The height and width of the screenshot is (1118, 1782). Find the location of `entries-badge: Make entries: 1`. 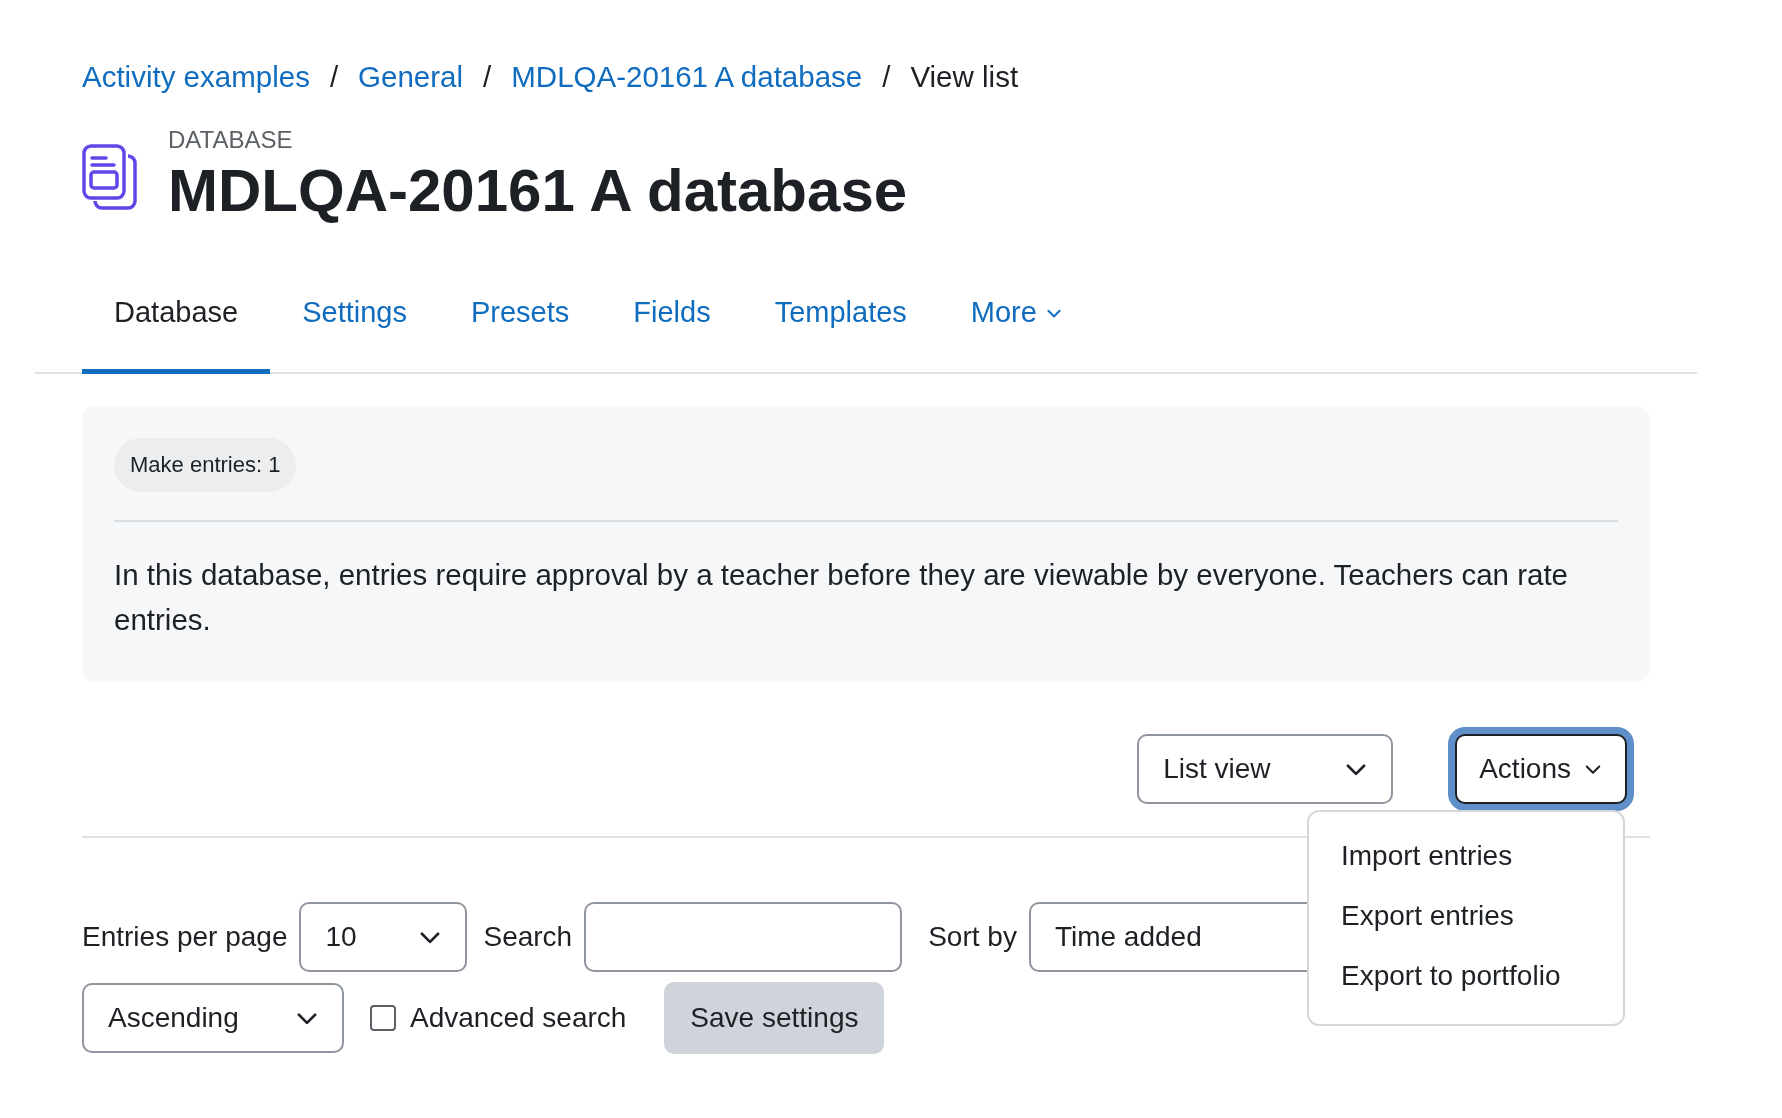

entries-badge: Make entries: 1 is located at coordinates (205, 465).